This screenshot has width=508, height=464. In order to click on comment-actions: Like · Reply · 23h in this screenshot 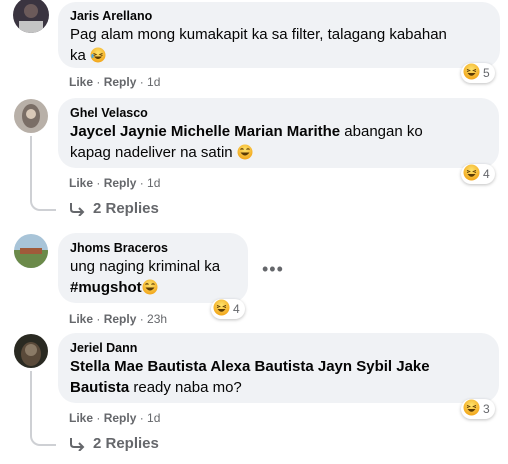, I will do `click(118, 319)`.